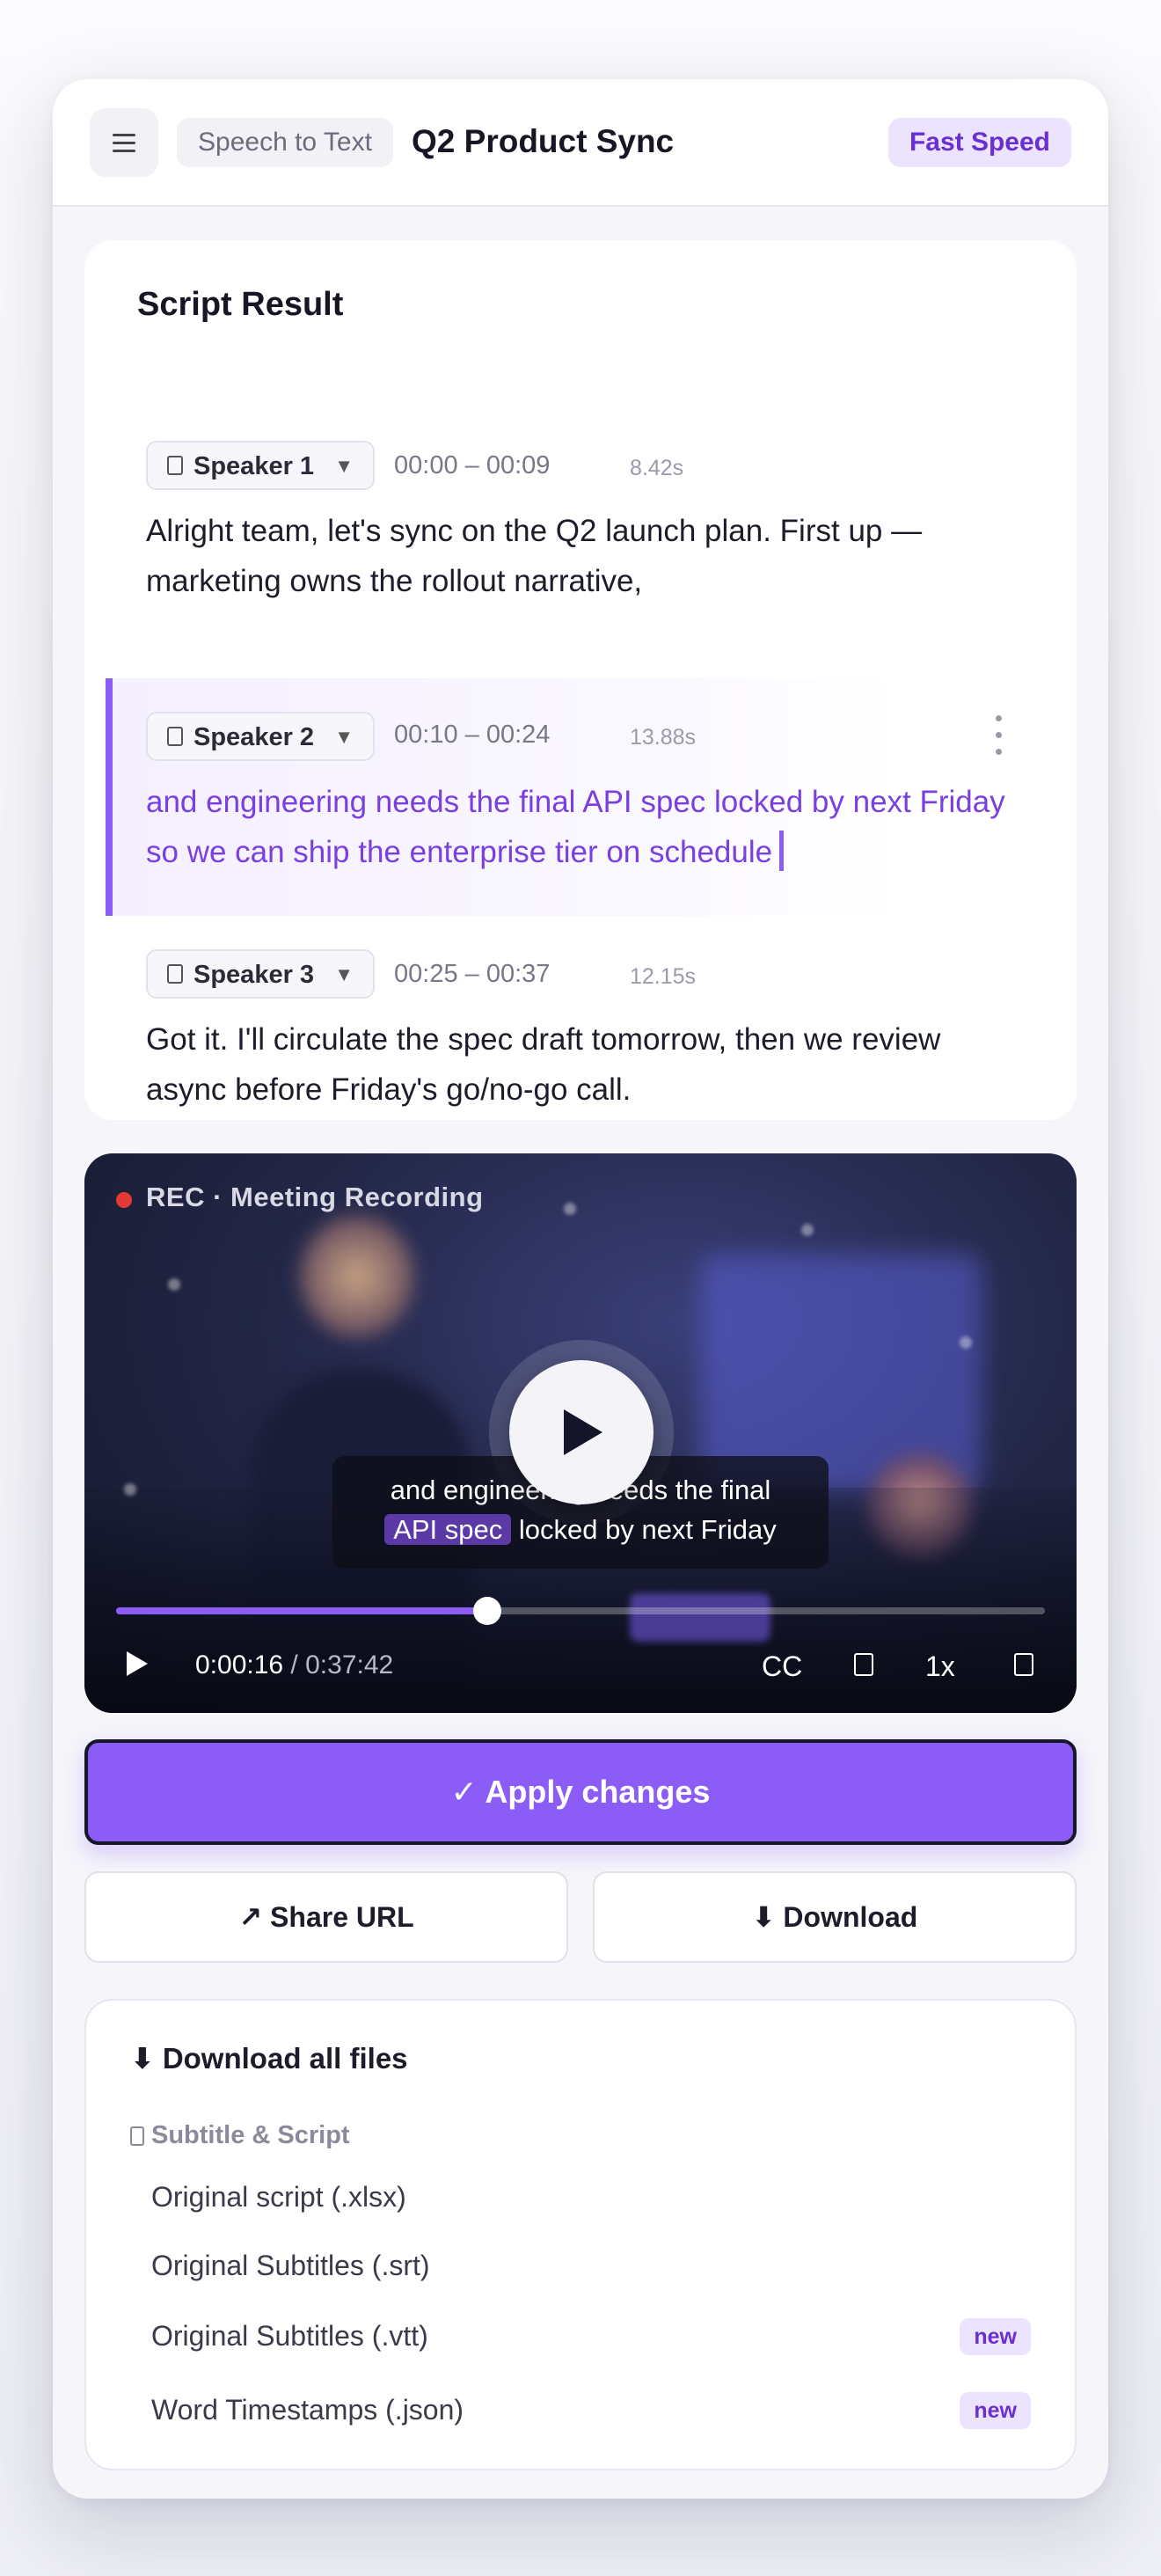 The width and height of the screenshot is (1161, 2576). I want to click on download-item-label: Original script (.xlsx), so click(278, 2197).